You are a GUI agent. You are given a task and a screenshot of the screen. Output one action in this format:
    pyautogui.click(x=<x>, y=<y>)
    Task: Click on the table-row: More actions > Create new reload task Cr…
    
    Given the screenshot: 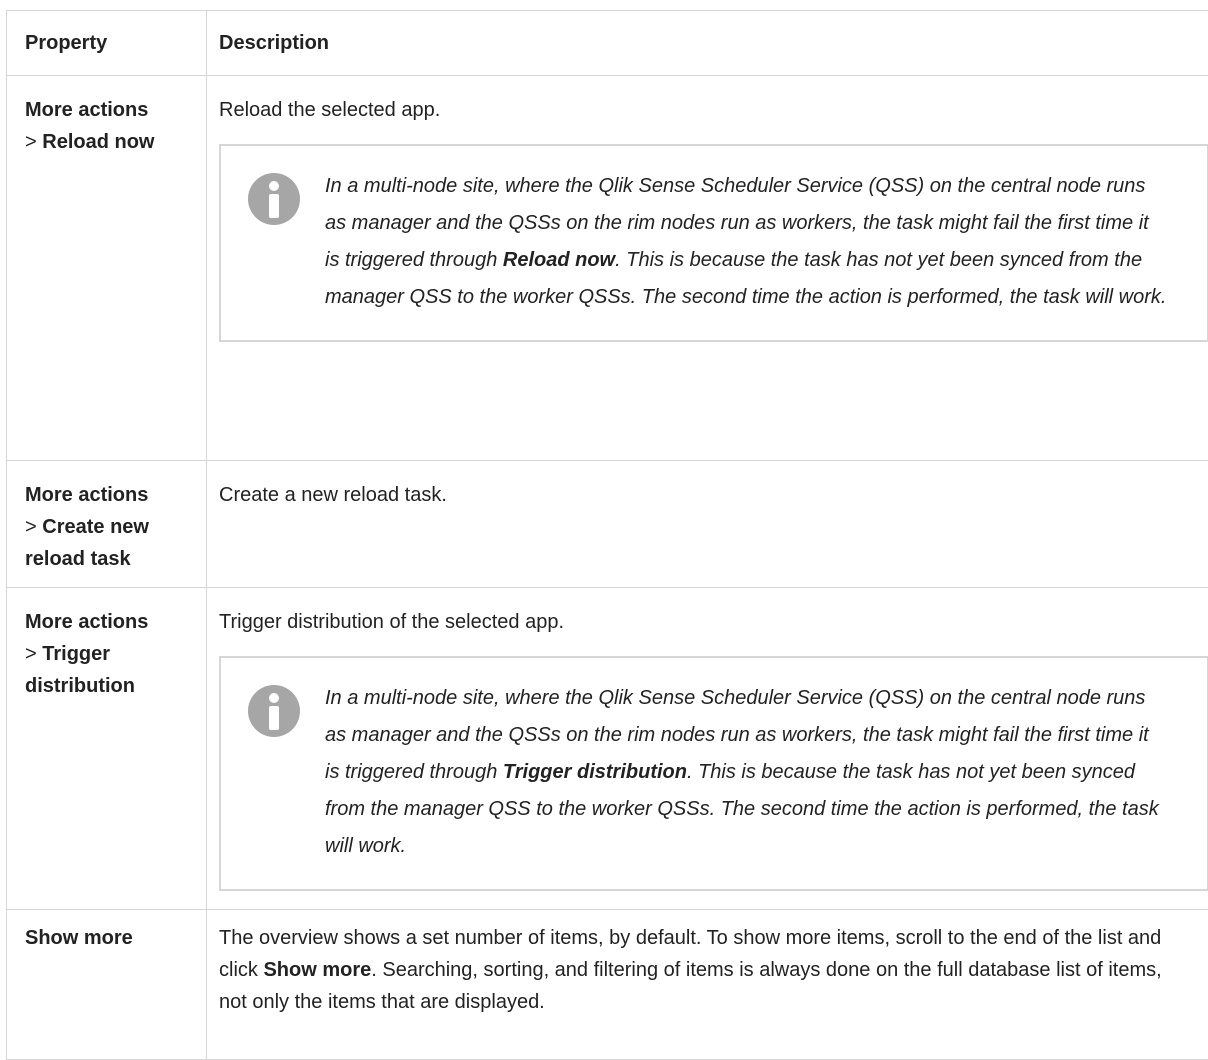 What is the action you would take?
    pyautogui.click(x=607, y=524)
    